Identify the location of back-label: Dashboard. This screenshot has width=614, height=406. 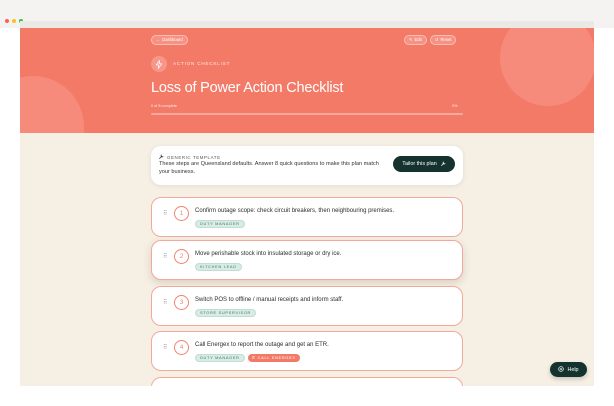
(172, 39).